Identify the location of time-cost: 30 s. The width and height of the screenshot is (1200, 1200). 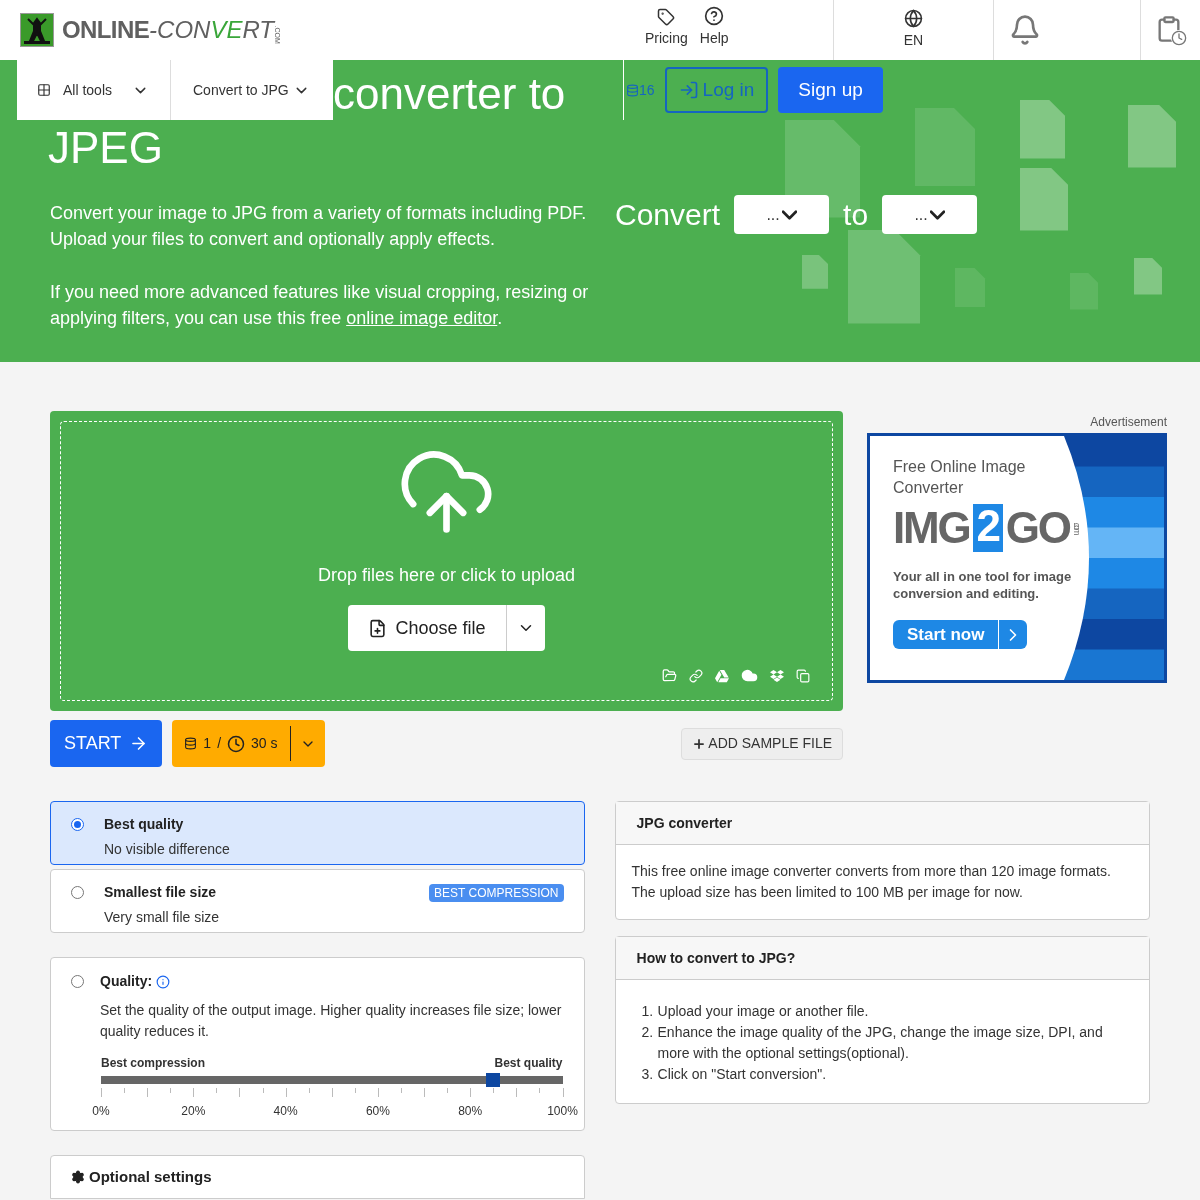
(264, 743).